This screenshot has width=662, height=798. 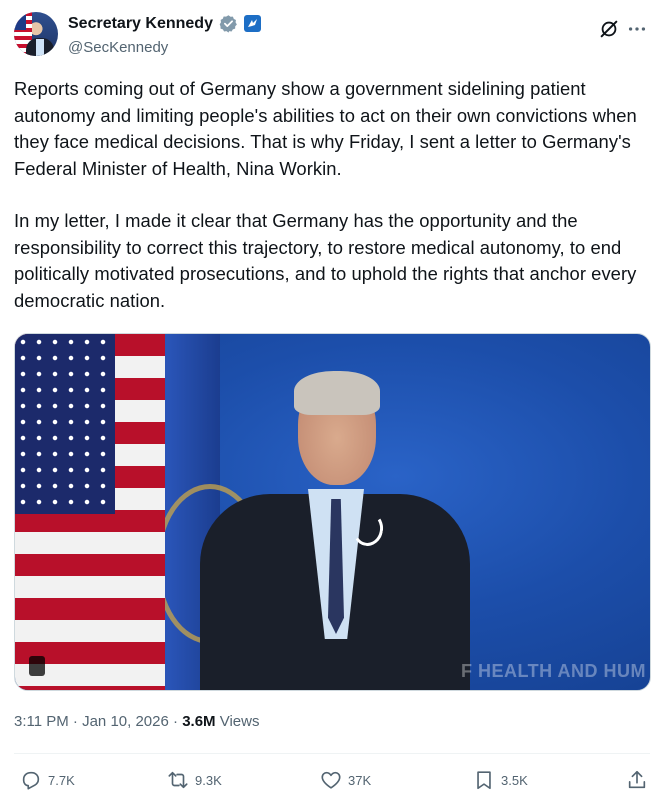 I want to click on bookmark-count: 3.5K, so click(x=514, y=780).